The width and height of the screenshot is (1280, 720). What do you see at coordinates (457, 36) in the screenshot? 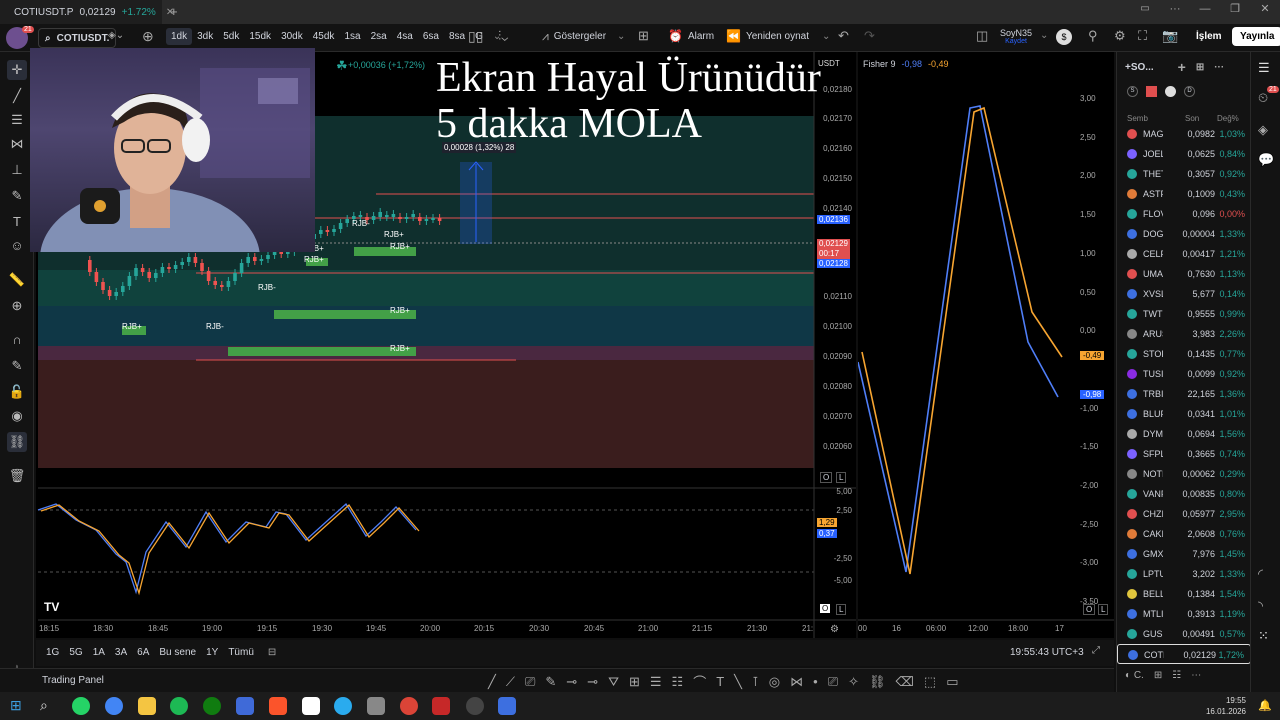
I see `interval-8h: 8sa` at bounding box center [457, 36].